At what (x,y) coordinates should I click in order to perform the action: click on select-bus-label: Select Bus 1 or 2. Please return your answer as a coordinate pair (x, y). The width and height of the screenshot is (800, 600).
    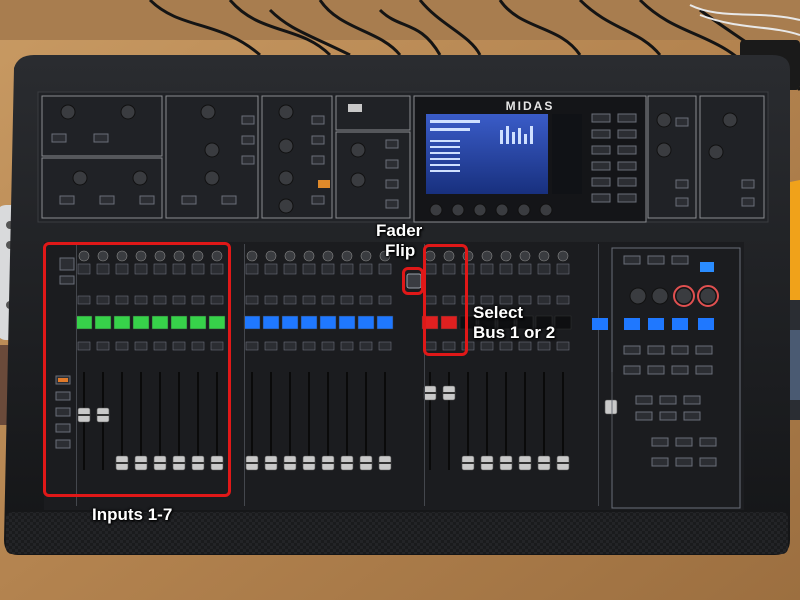
    Looking at the image, I should click on (514, 323).